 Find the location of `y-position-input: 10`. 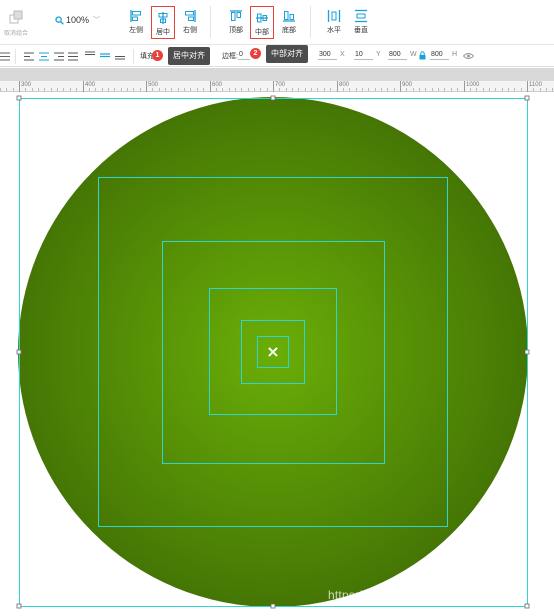

y-position-input: 10 is located at coordinates (363, 55).